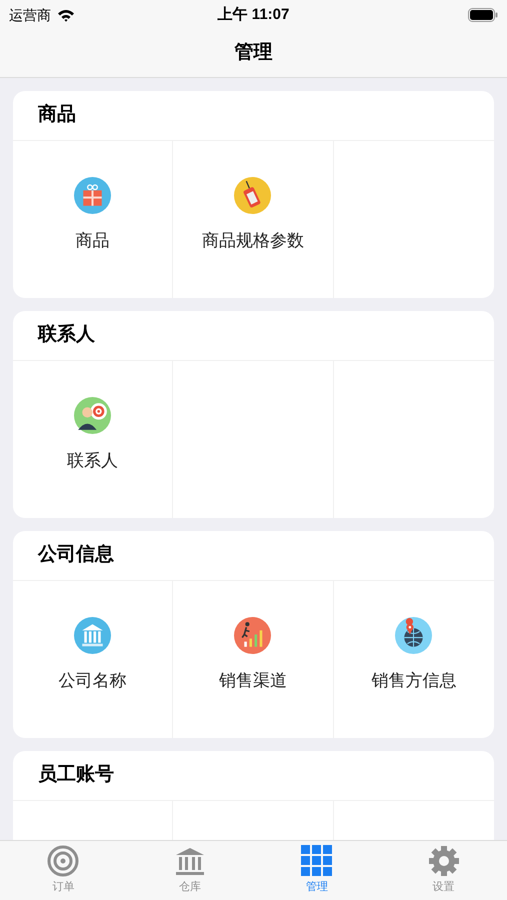 The height and width of the screenshot is (900, 507). Describe the element at coordinates (93, 439) in the screenshot. I see `grid-item: 联系人` at that location.